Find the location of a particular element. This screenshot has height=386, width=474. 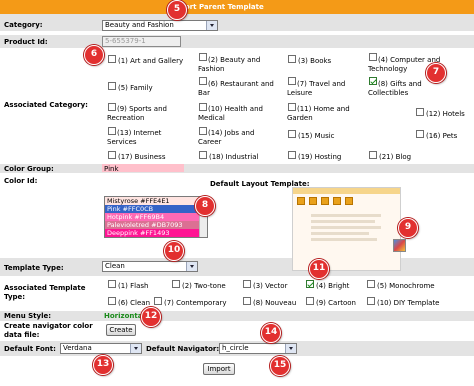

color-option-deeppink: Deeppink #FF1493 is located at coordinates (156, 233).